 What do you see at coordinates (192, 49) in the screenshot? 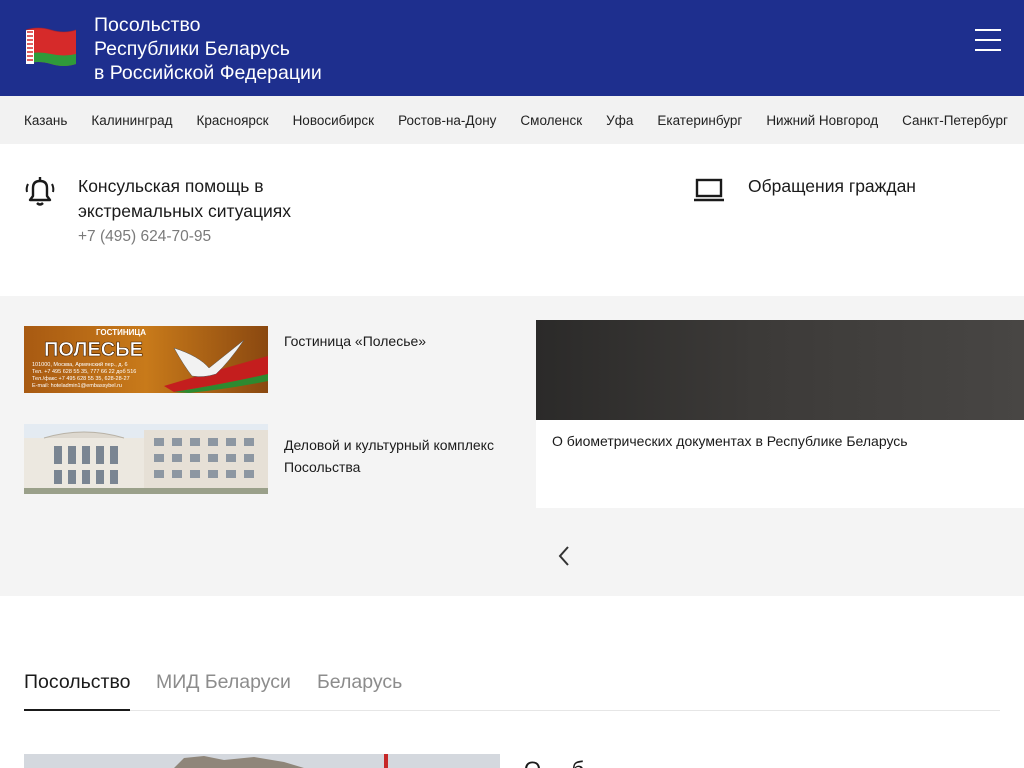
I see `site-title-line-2: Республики Беларусь` at bounding box center [192, 49].